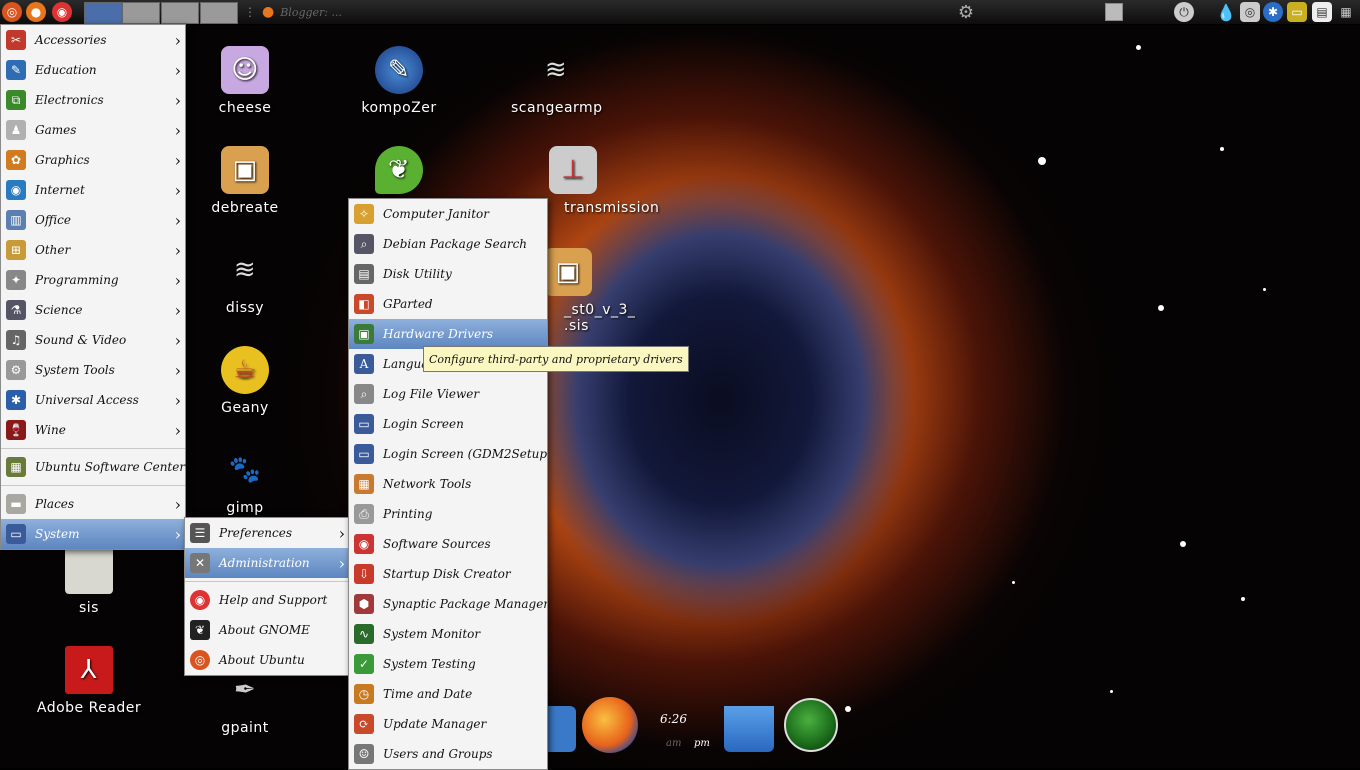 Image resolution: width=1360 pixels, height=770 pixels. What do you see at coordinates (448, 544) in the screenshot?
I see `menu-item-software-sources: ◉ Software Sources` at bounding box center [448, 544].